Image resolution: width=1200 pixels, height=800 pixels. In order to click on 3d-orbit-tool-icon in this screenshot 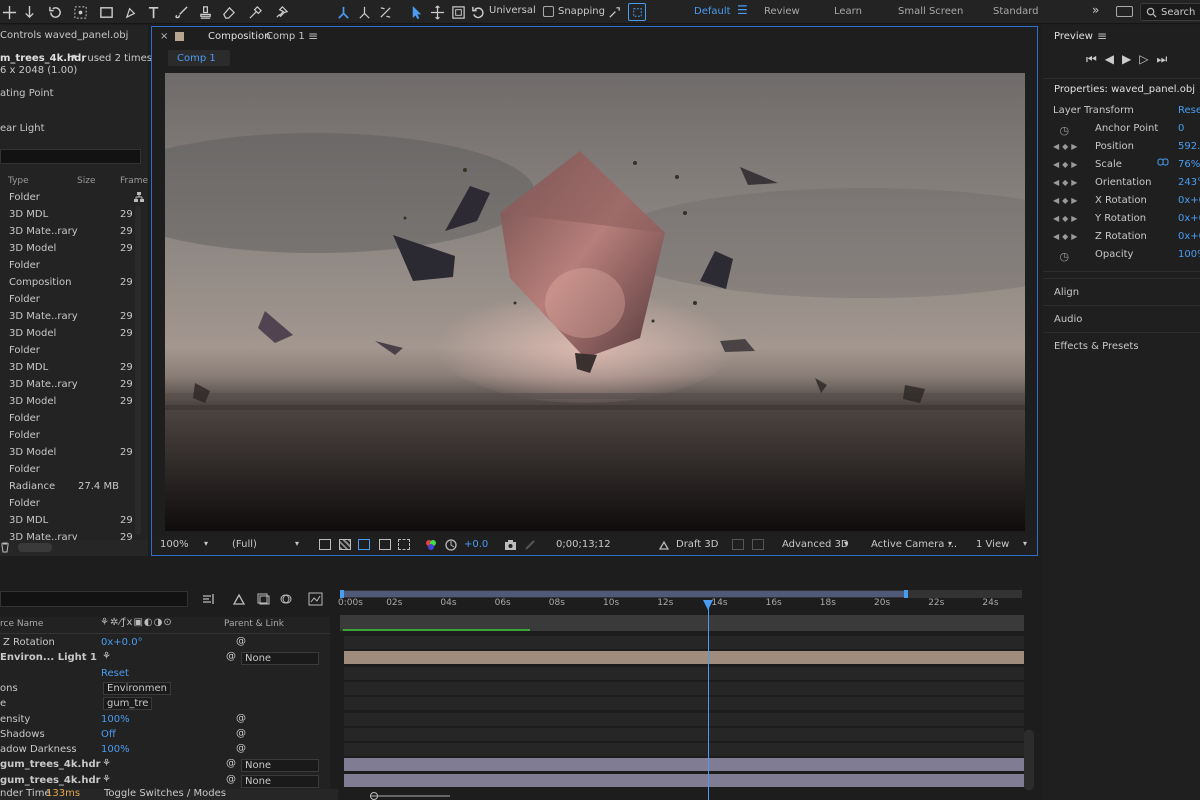, I will do `click(364, 12)`.